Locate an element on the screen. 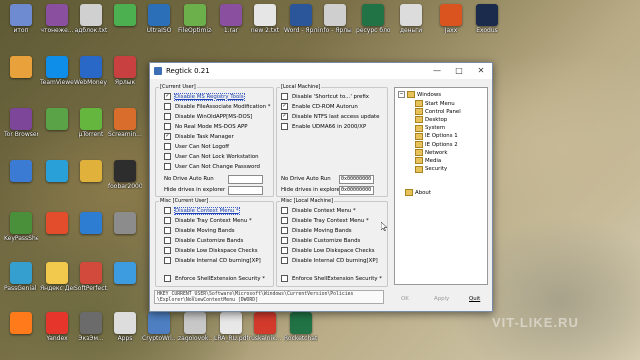 The height and width of the screenshot is (360, 640). desktop-icon: Word - Ярлык is located at coordinates (301, 19).